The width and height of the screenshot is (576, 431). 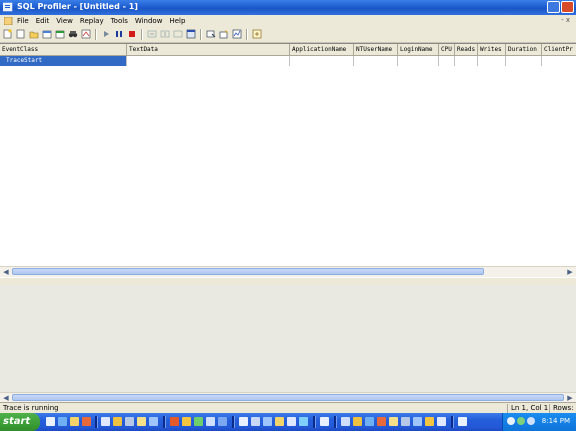 What do you see at coordinates (322, 49) in the screenshot?
I see `column-header-applicationname: ApplicationName` at bounding box center [322, 49].